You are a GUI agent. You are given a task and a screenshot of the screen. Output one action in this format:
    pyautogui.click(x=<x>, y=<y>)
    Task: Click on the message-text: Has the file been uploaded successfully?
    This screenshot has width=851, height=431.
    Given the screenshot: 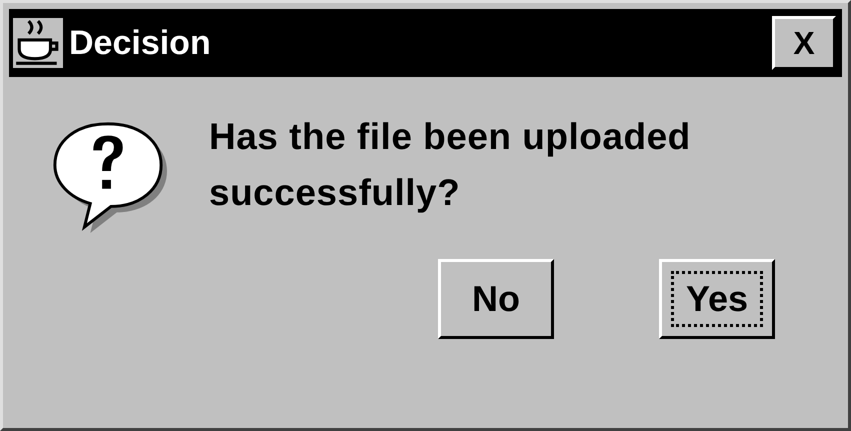 What is the action you would take?
    pyautogui.click(x=450, y=165)
    